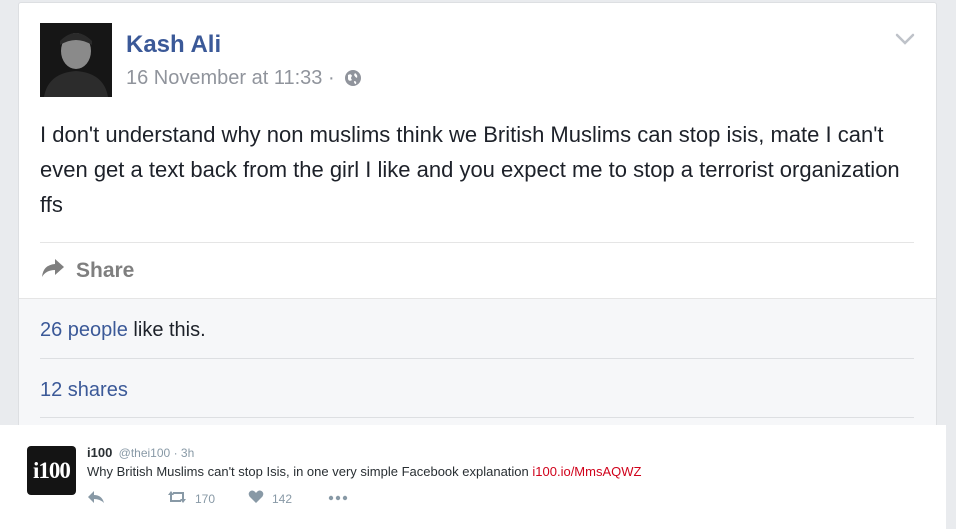 The width and height of the screenshot is (956, 529). Describe the element at coordinates (353, 81) in the screenshot. I see `globe-icon` at that location.